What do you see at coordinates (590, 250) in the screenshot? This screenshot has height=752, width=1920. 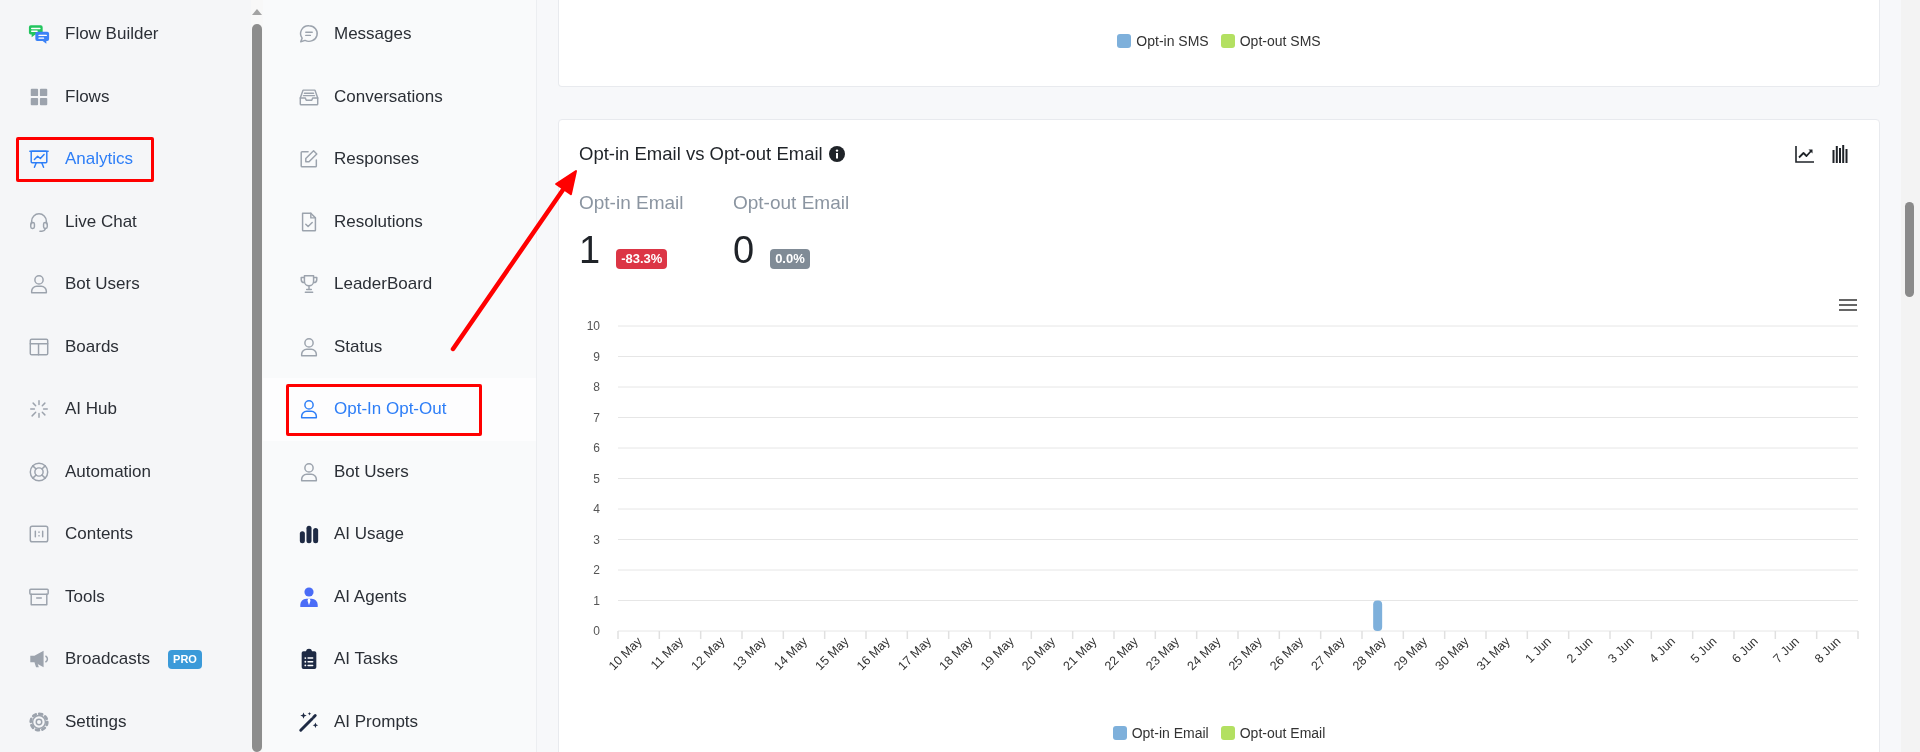 I see `stat-value: 1` at bounding box center [590, 250].